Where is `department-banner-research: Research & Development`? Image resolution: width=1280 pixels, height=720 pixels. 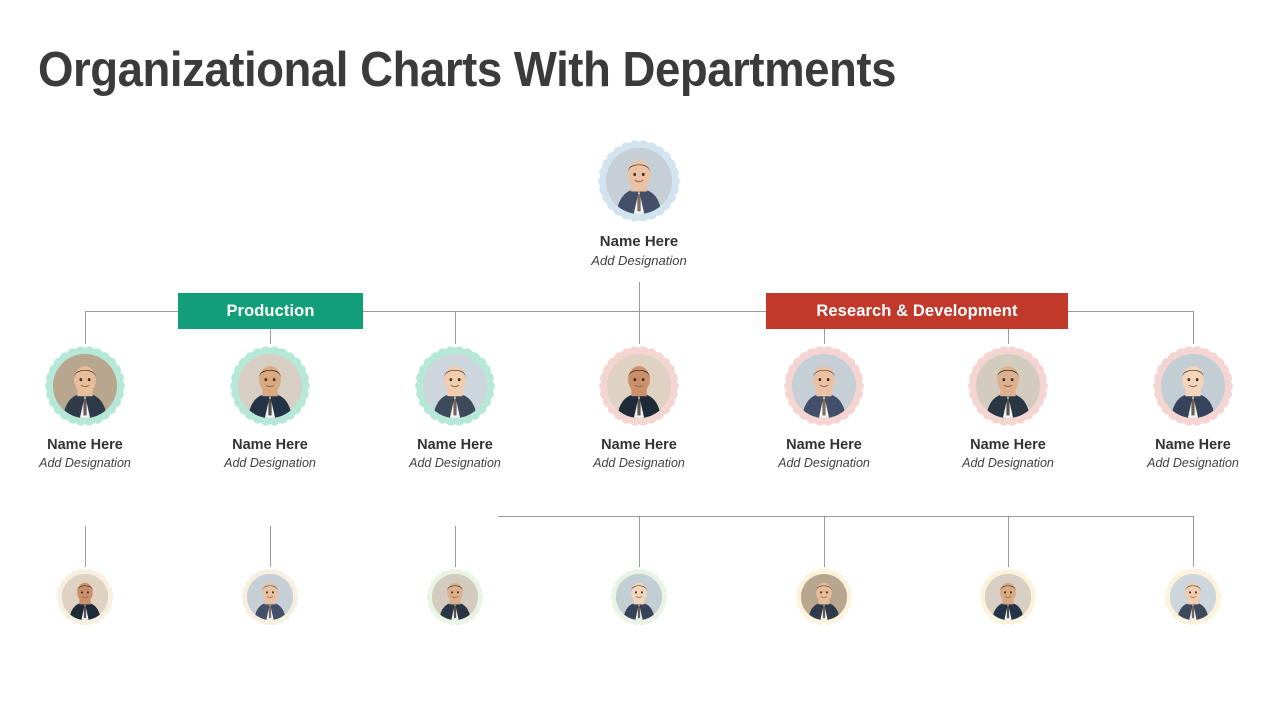 department-banner-research: Research & Development is located at coordinates (917, 311).